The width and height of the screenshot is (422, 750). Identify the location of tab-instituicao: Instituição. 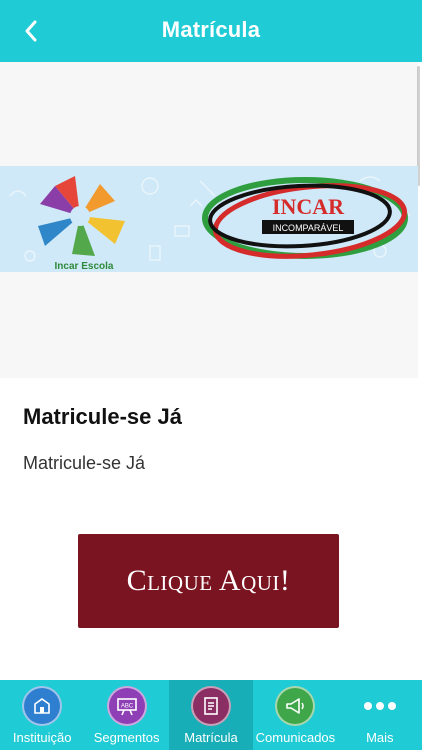
(42, 715).